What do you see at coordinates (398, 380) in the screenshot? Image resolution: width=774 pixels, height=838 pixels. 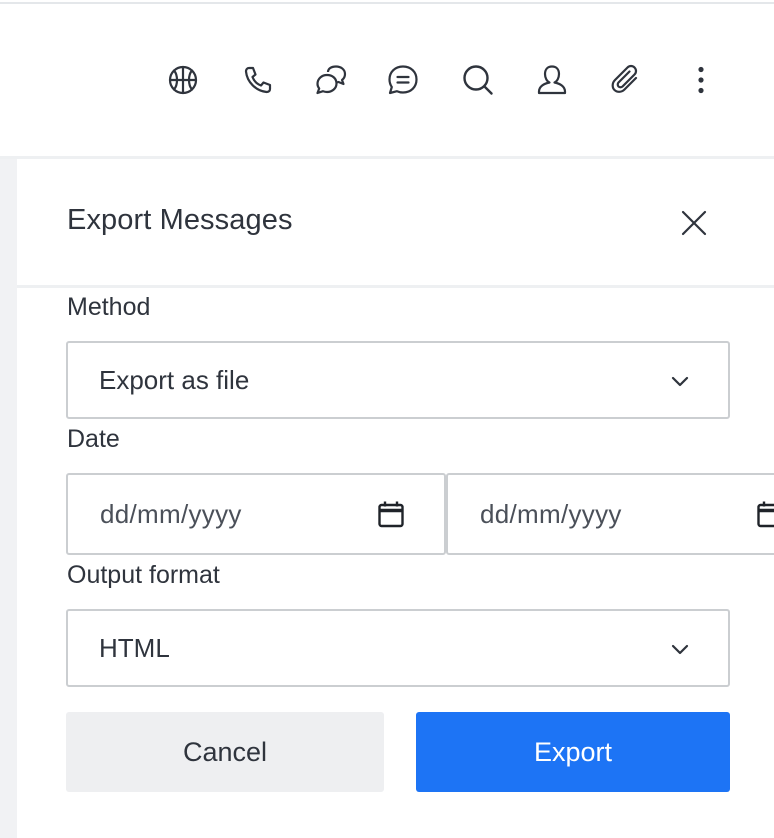 I see `method-select: Export as file` at bounding box center [398, 380].